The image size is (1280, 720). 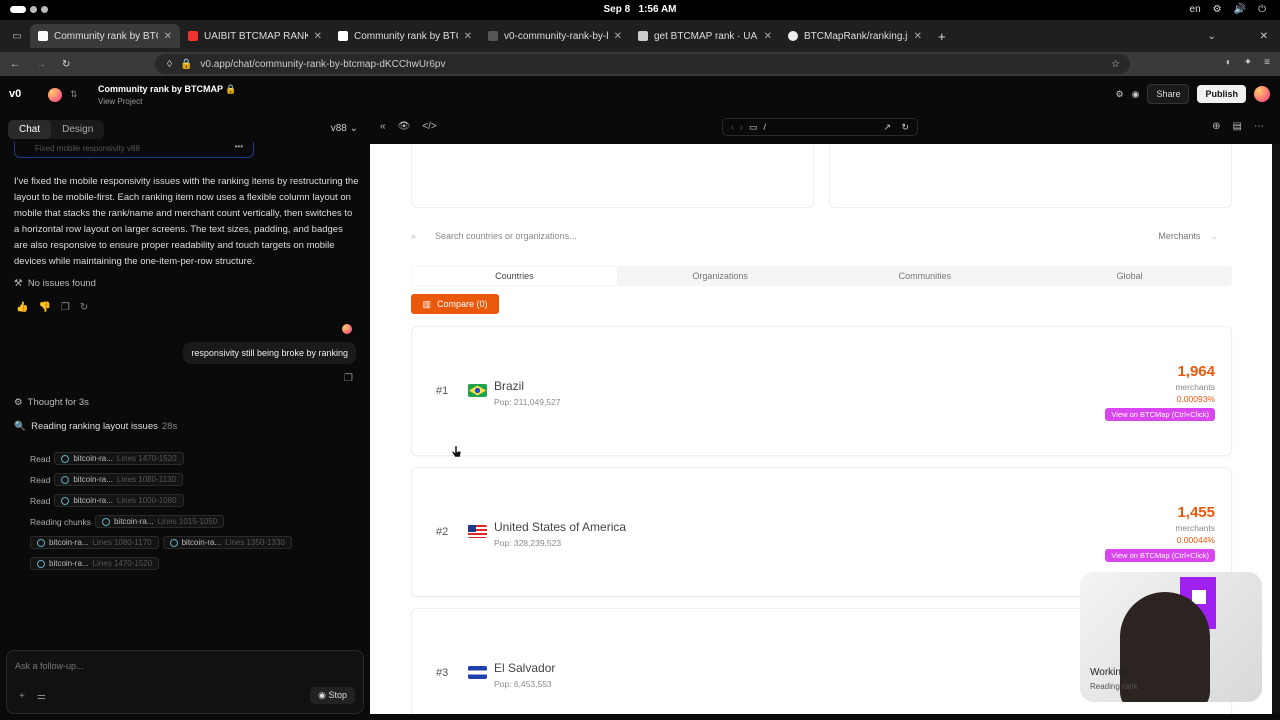 I want to click on clock: Sep 8 1:56 AM, so click(x=640, y=9).